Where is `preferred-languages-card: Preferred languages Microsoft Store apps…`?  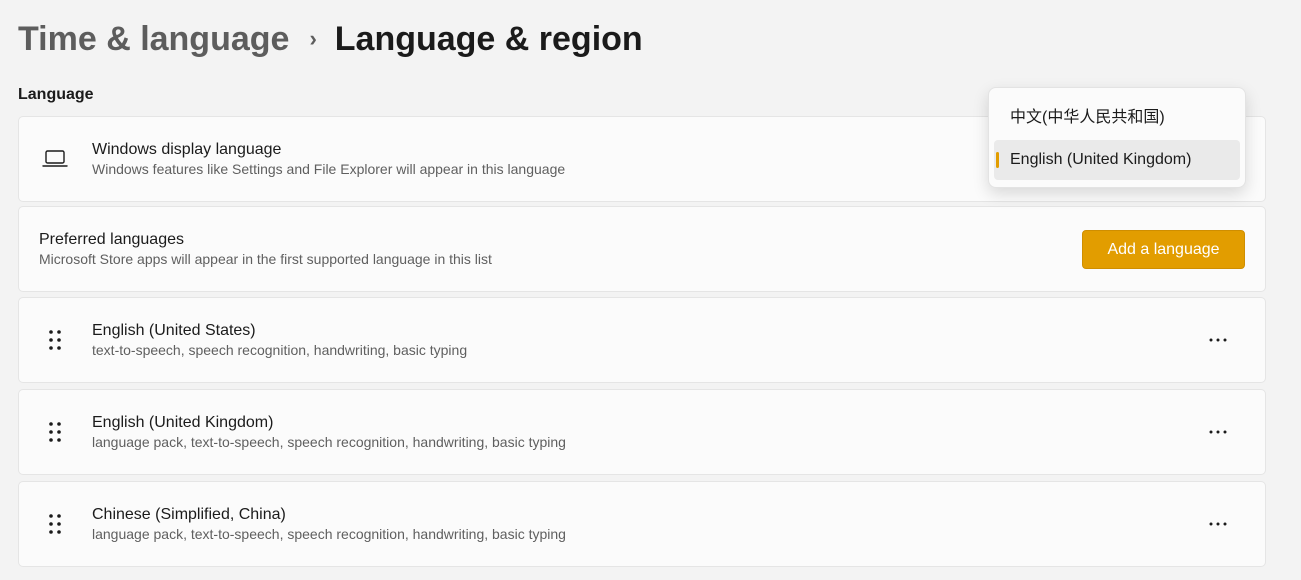
preferred-languages-card: Preferred languages Microsoft Store apps… is located at coordinates (642, 249).